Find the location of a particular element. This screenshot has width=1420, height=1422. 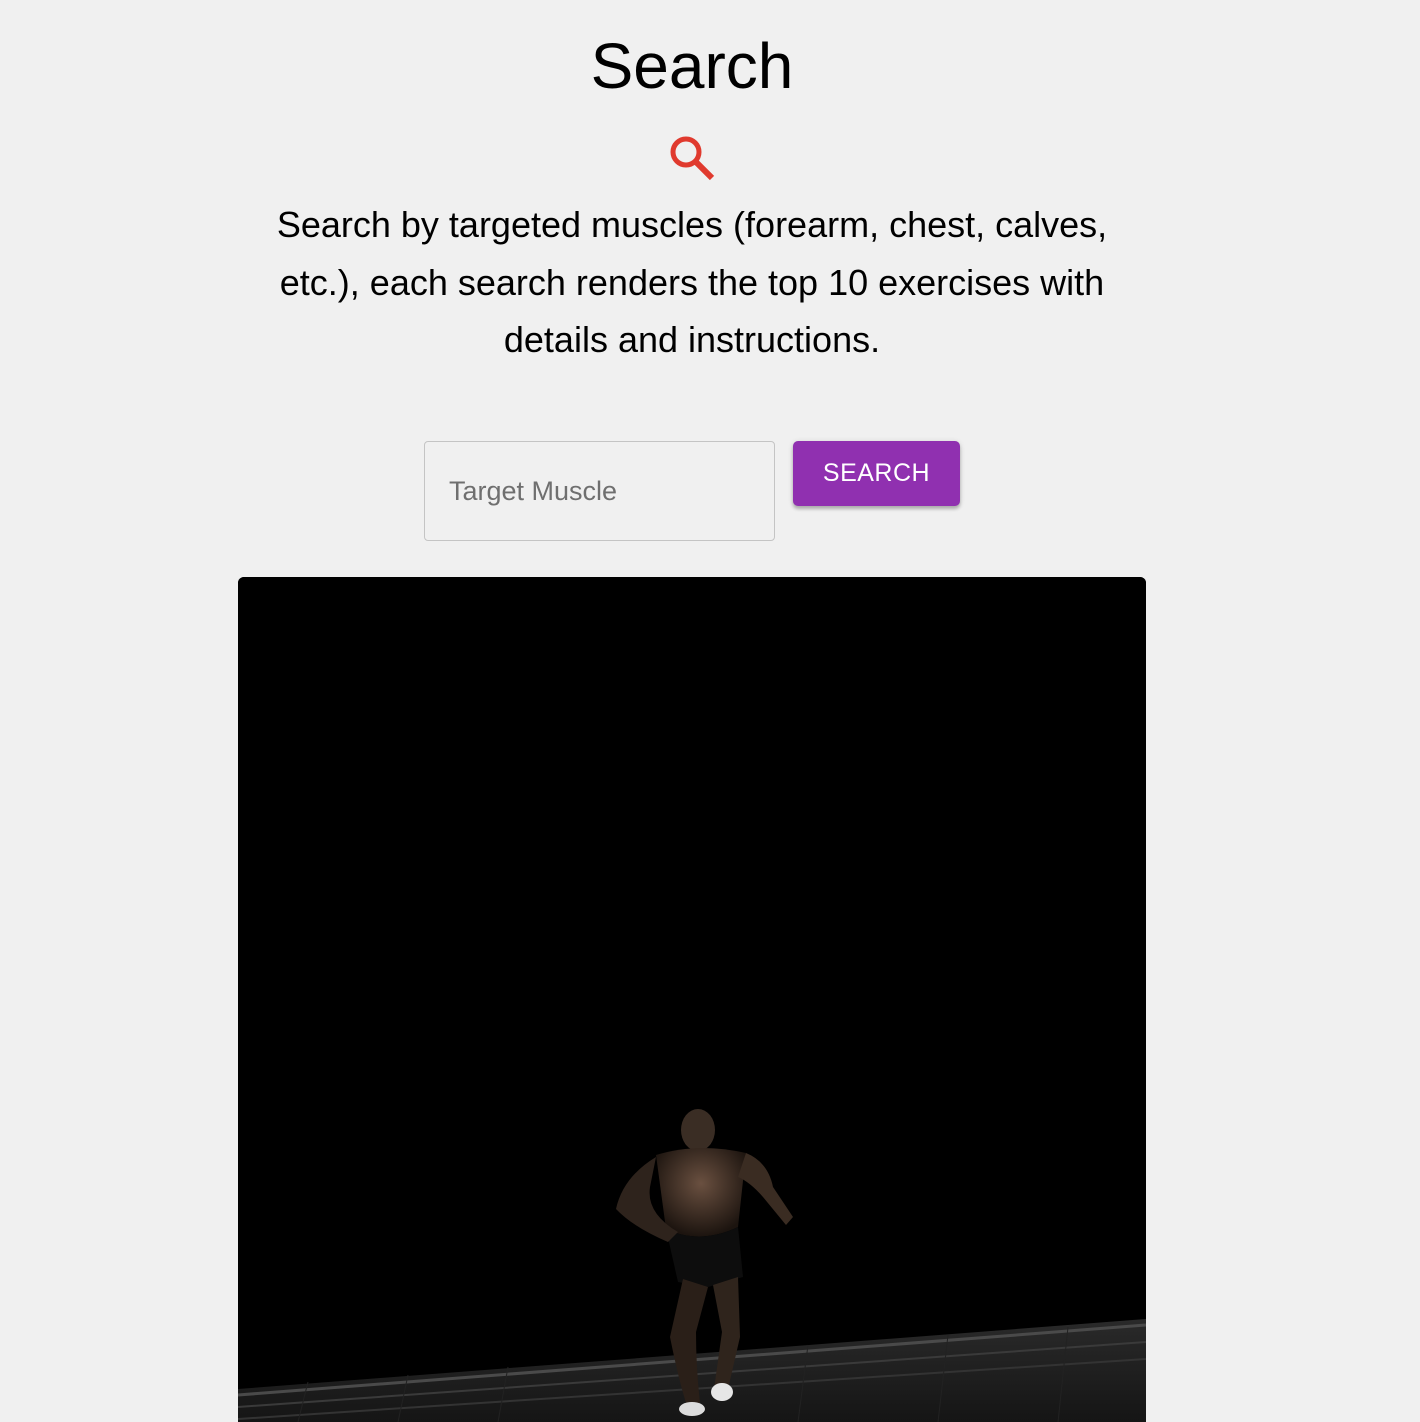

target-muscle-input is located at coordinates (599, 491).